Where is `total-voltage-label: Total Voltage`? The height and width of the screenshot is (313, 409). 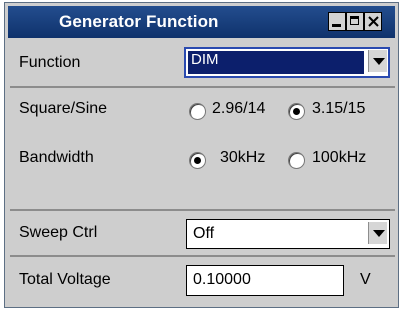 total-voltage-label: Total Voltage is located at coordinates (65, 279).